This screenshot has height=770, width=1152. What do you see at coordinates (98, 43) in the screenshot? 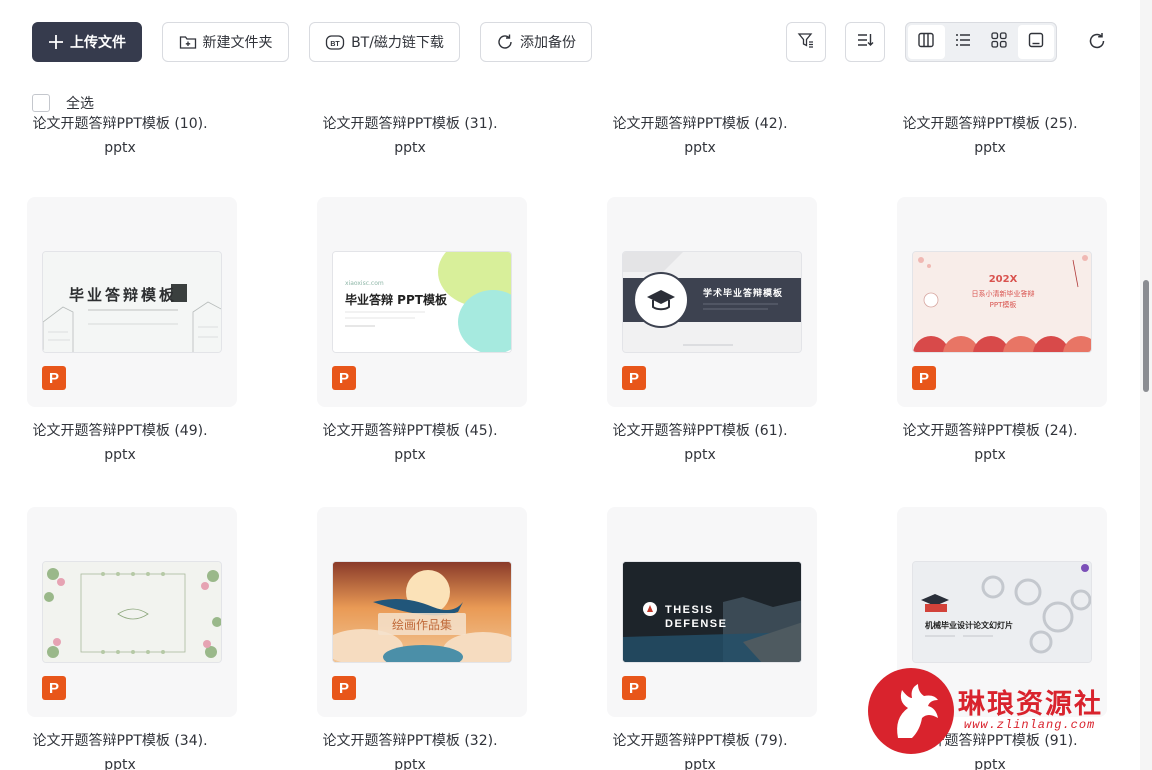
I see `upload-label: 上传文件` at bounding box center [98, 43].